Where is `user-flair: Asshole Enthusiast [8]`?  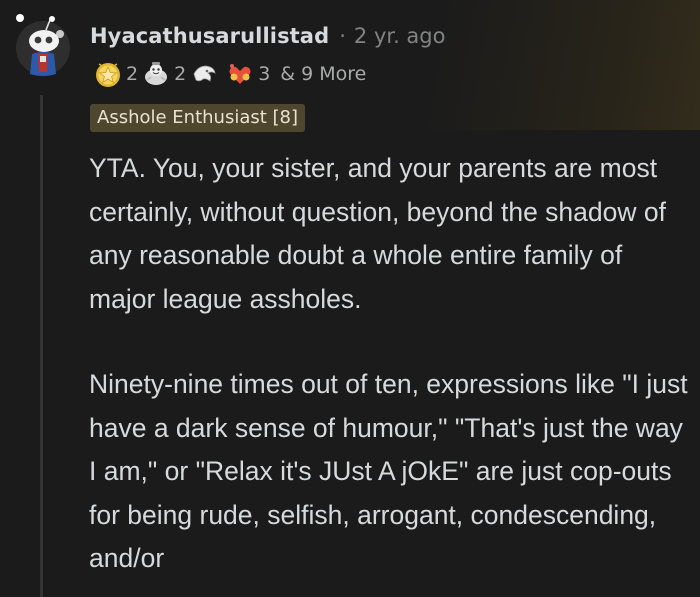 user-flair: Asshole Enthusiast [8] is located at coordinates (198, 118).